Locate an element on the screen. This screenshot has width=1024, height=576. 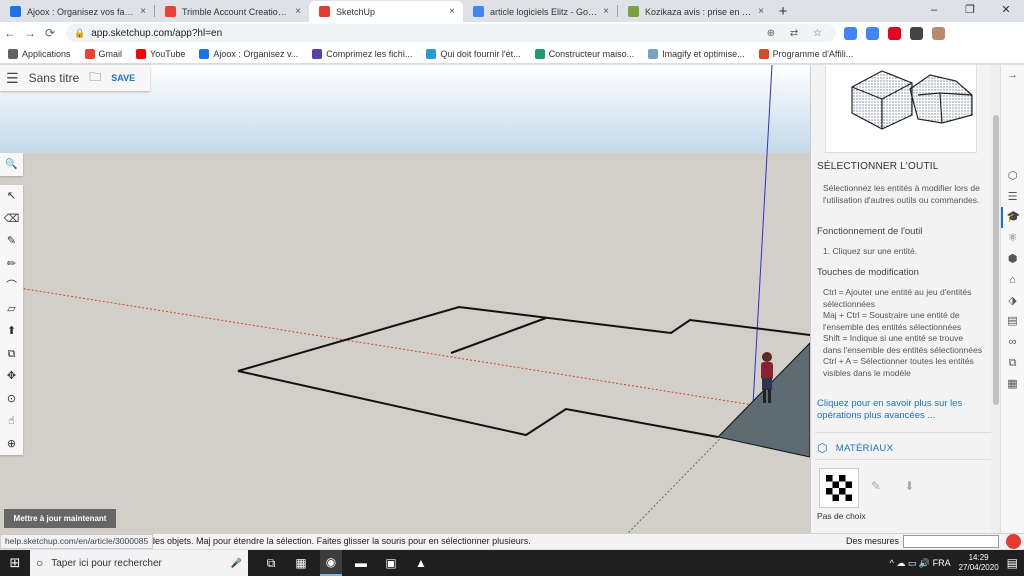
save-button: SAVE is located at coordinates (123, 78).